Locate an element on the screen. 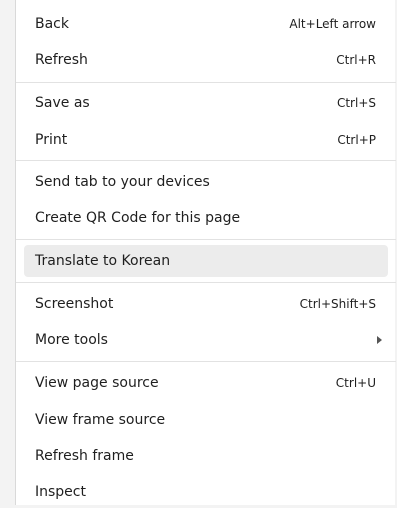 The height and width of the screenshot is (508, 397). menu-item-refresh: Refresh Ctrl+R is located at coordinates (206, 60).